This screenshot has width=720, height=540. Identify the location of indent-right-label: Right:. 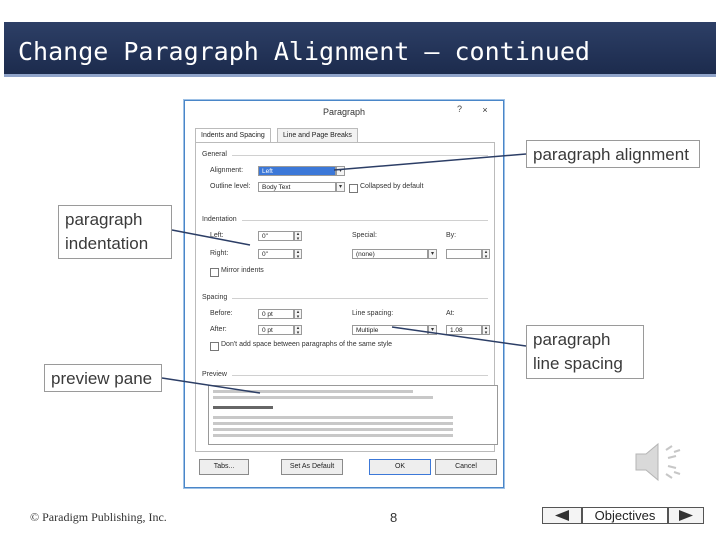
(219, 253).